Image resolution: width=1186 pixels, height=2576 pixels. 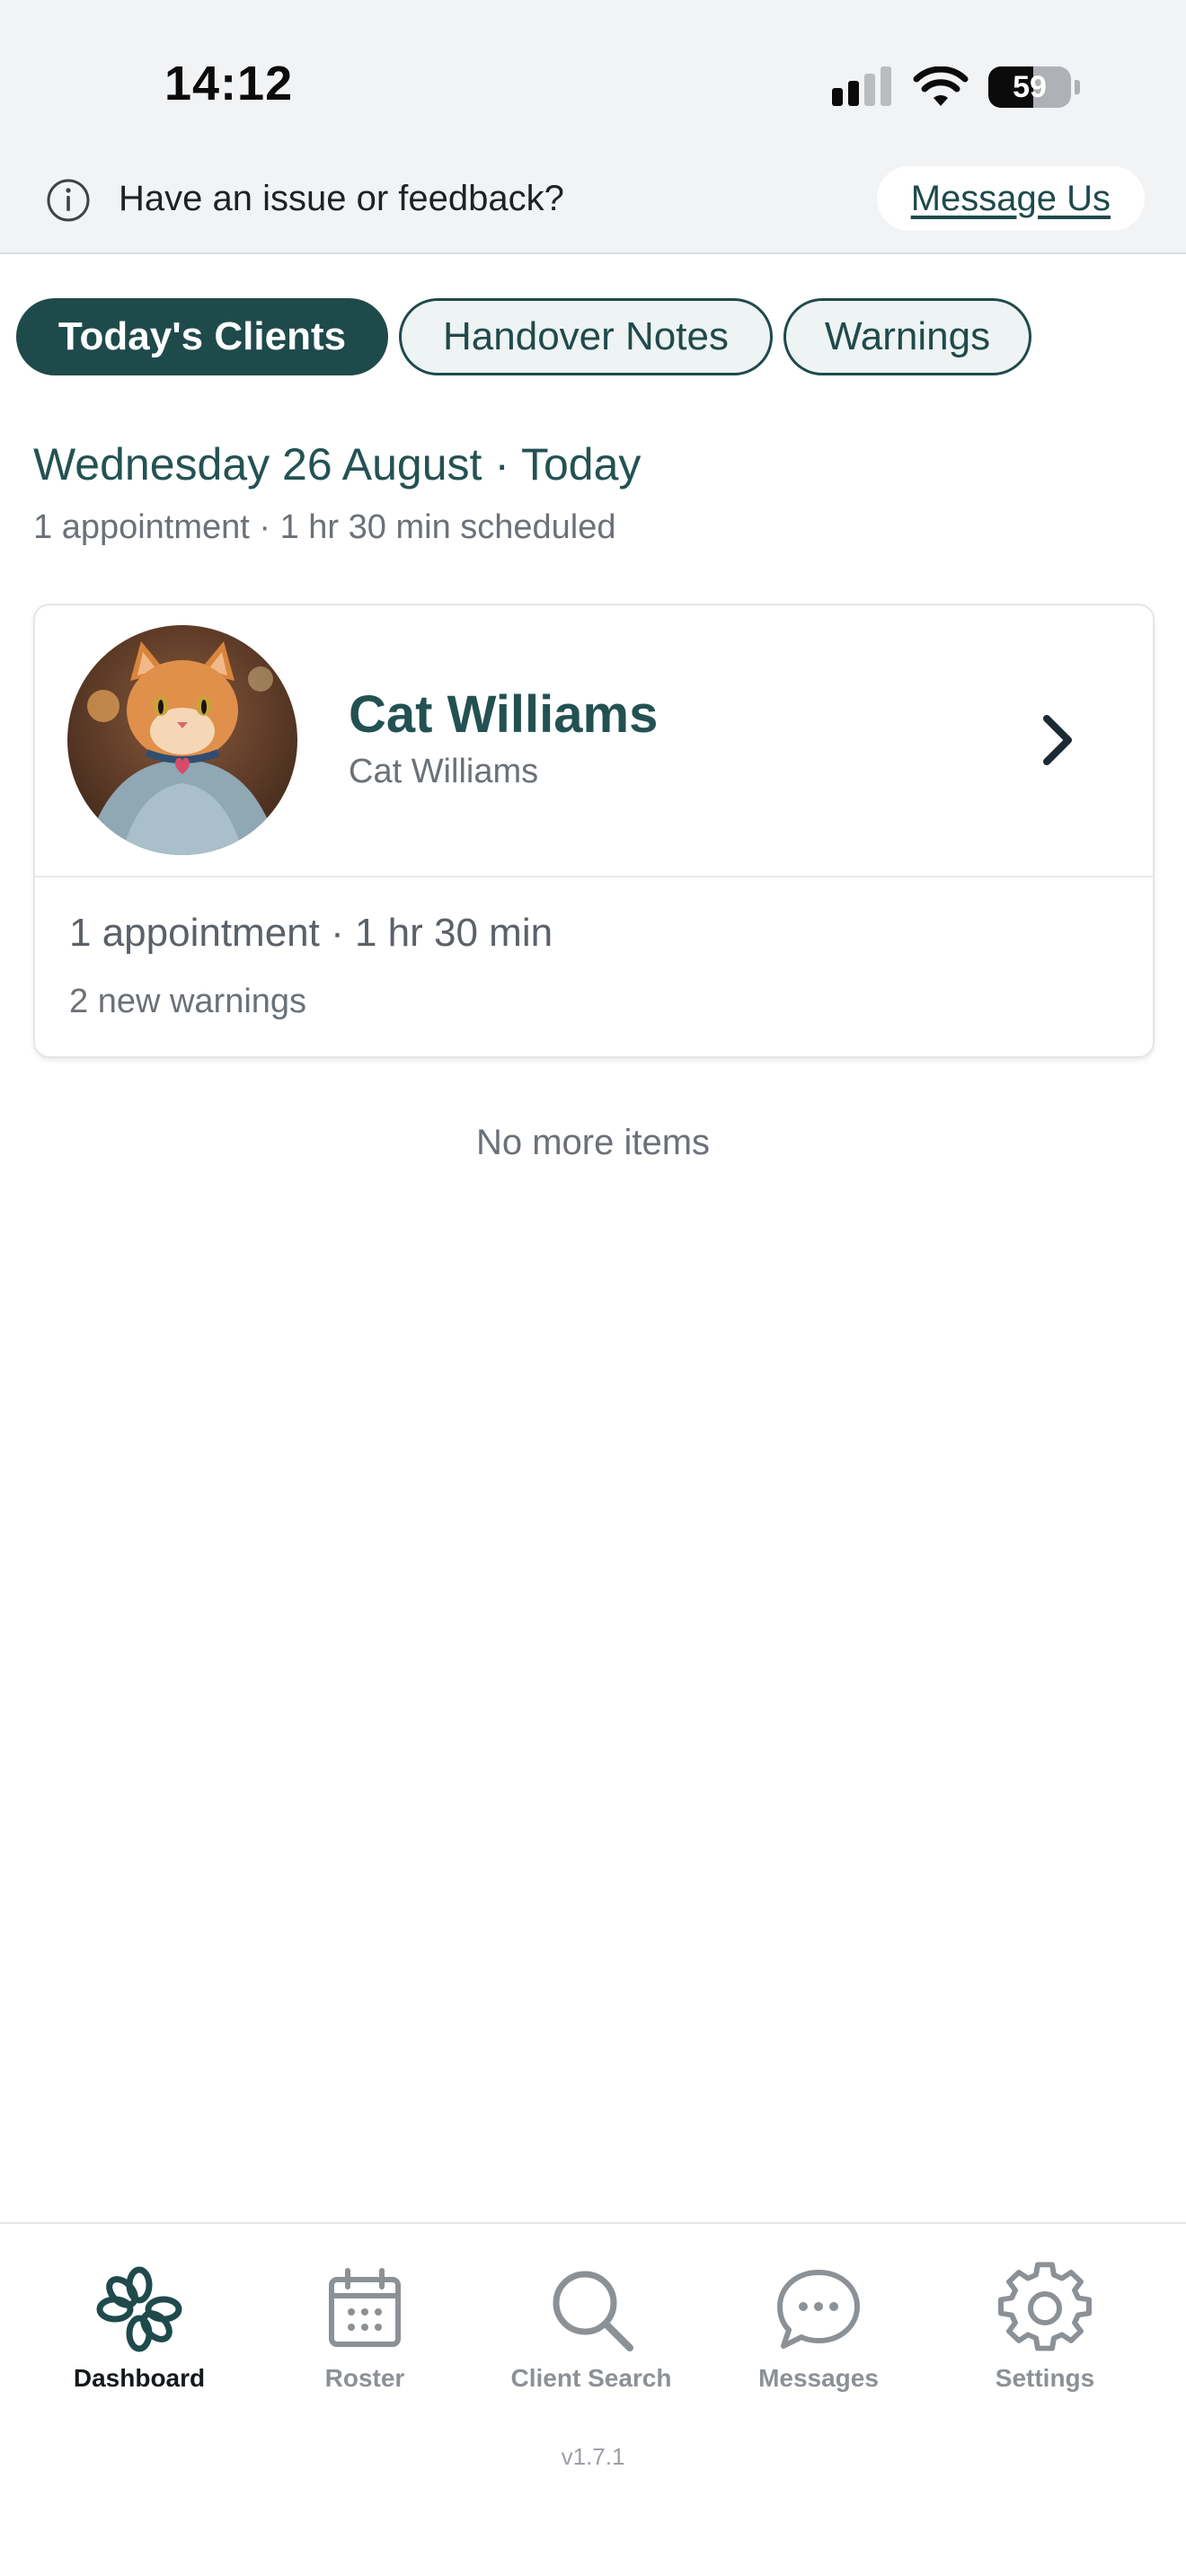 What do you see at coordinates (1077, 87) in the screenshot?
I see `battery-cap` at bounding box center [1077, 87].